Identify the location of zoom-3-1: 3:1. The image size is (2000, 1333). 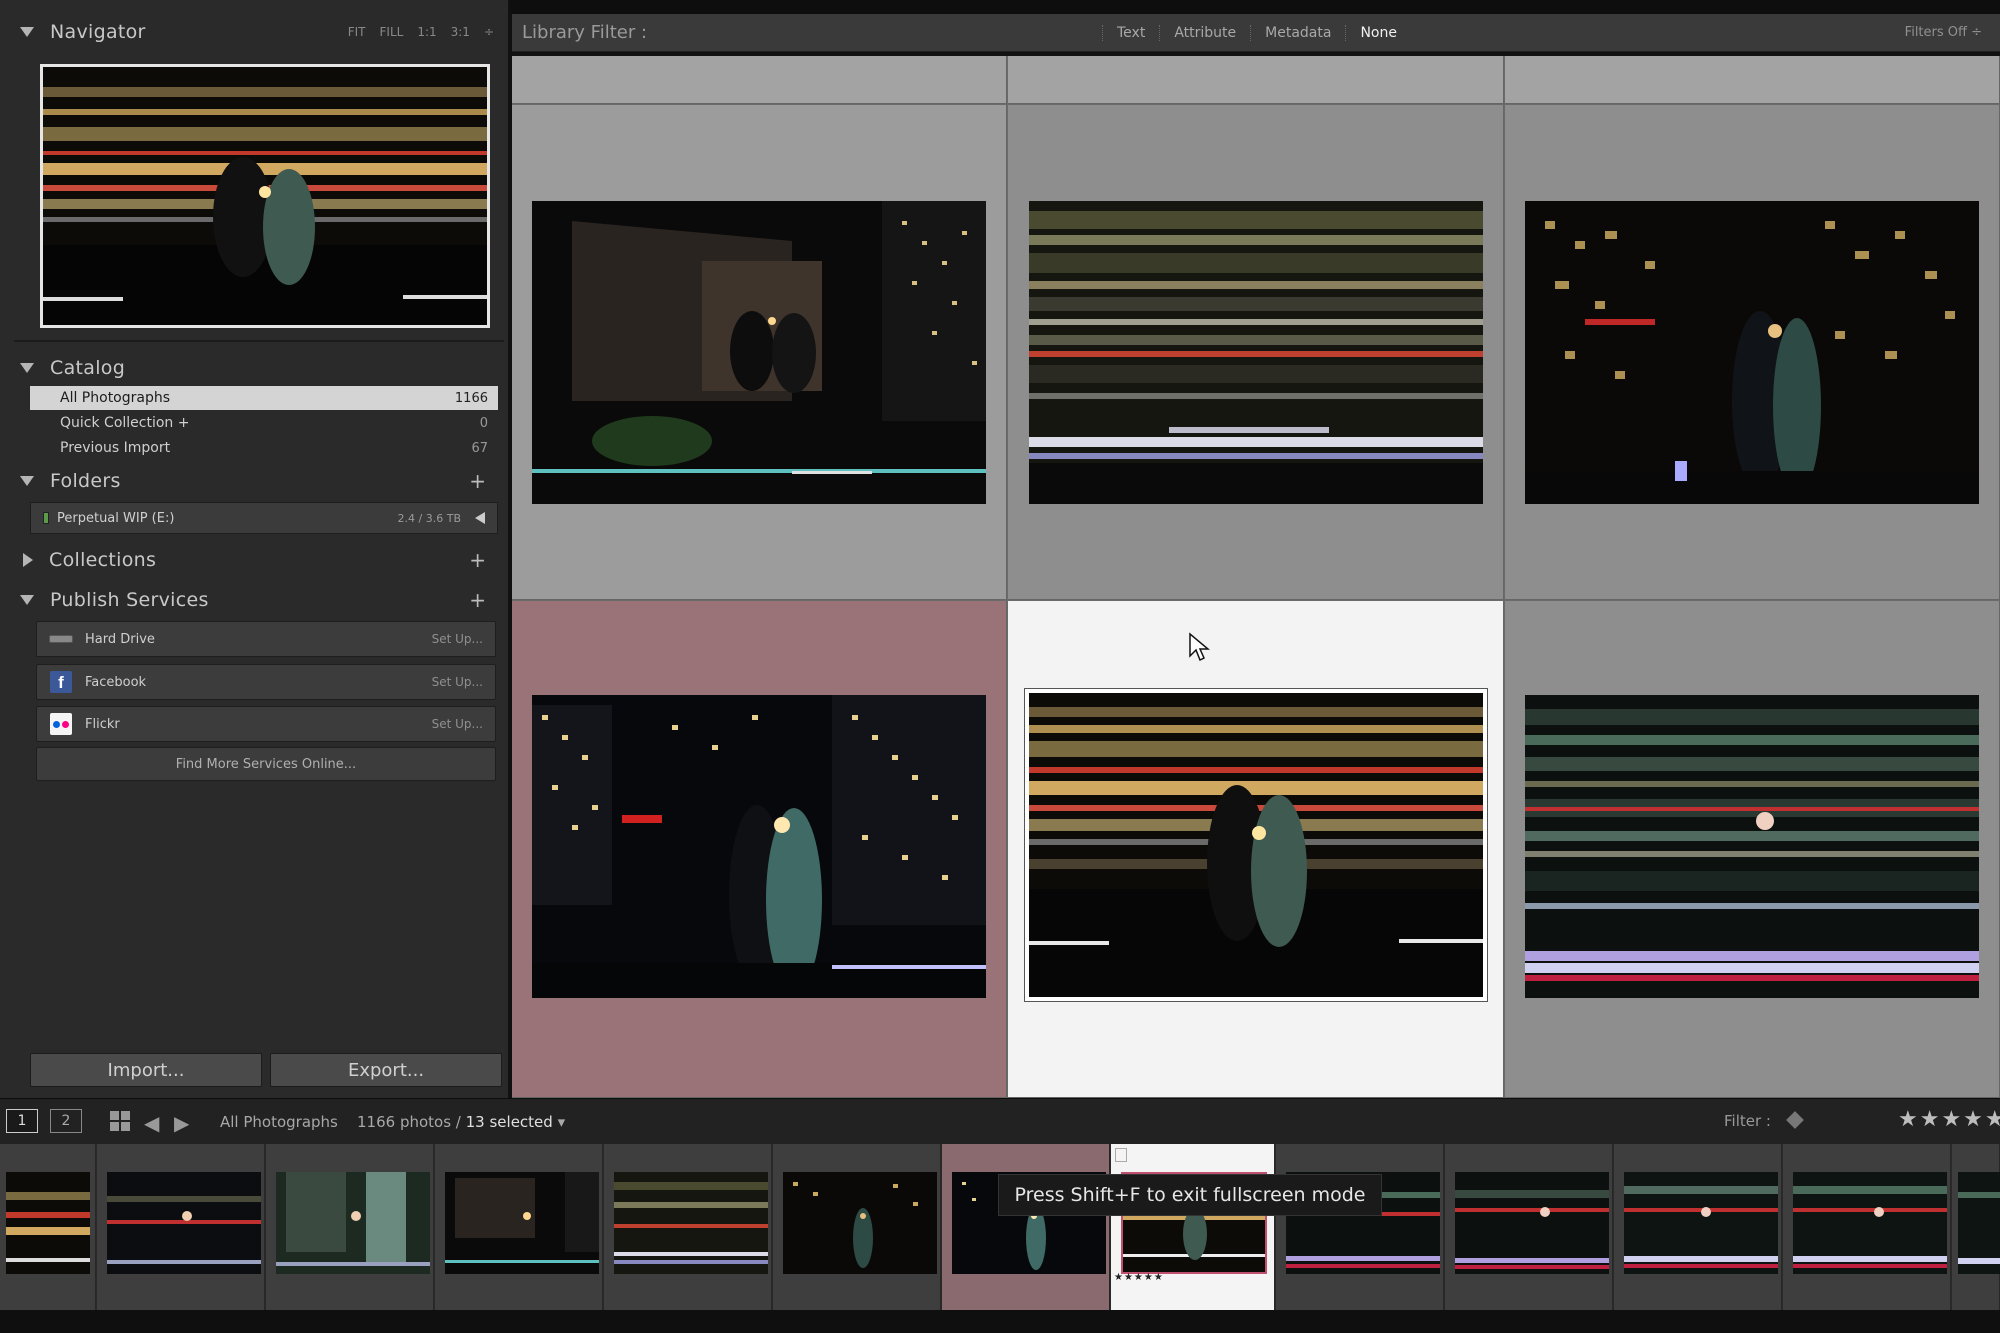
(460, 32).